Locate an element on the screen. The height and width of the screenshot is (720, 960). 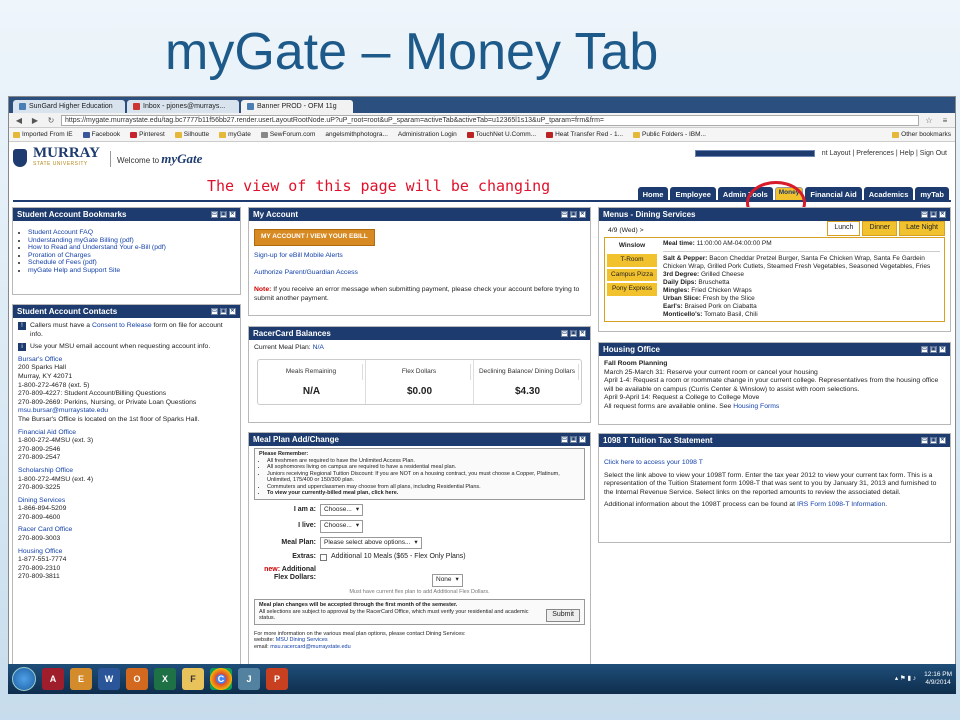
clock: 12:16 PM 4/9/2014 is located at coordinates (938, 679).